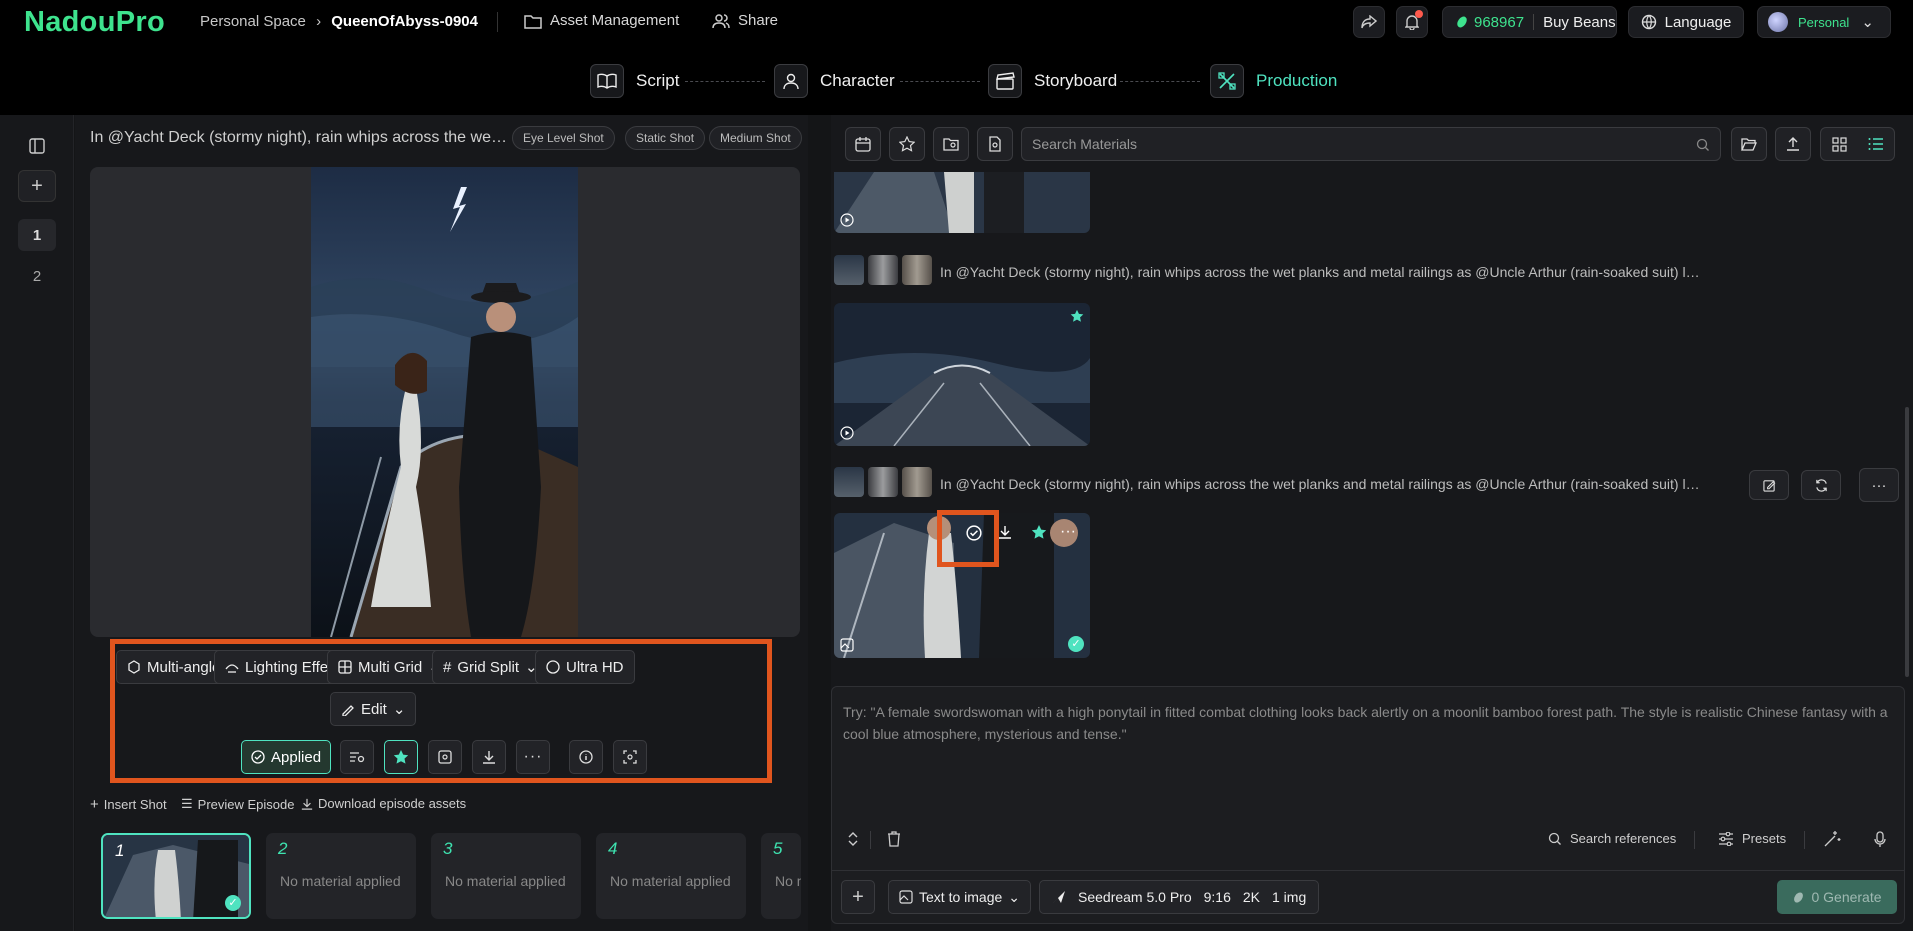 The height and width of the screenshot is (931, 1913). Describe the element at coordinates (1857, 144) in the screenshot. I see `view-toggle` at that location.